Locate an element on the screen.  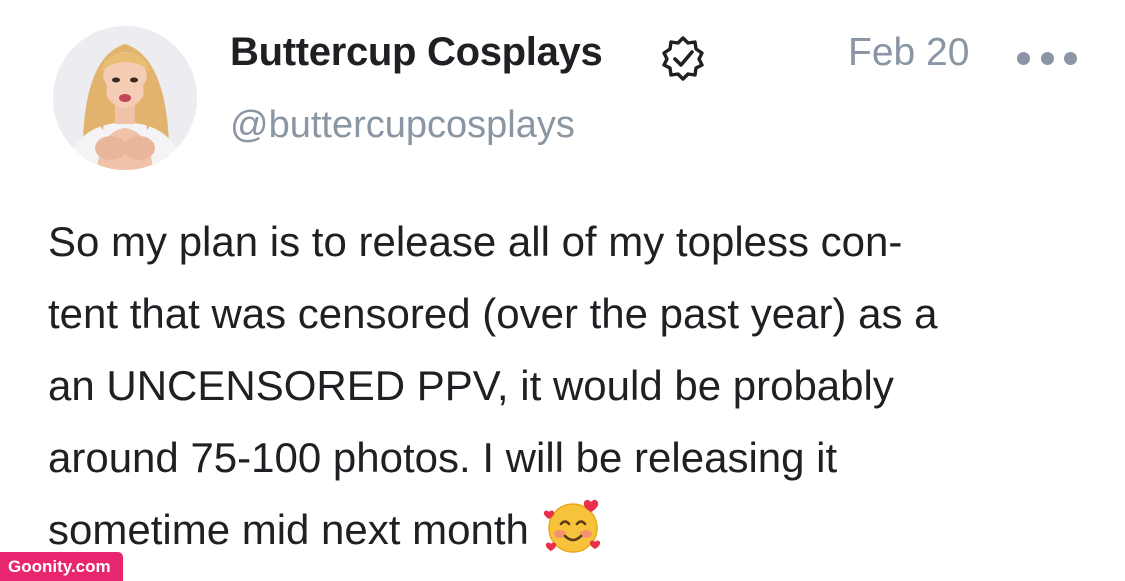
smiling-face-with-hearts-icon is located at coordinates (572, 526).